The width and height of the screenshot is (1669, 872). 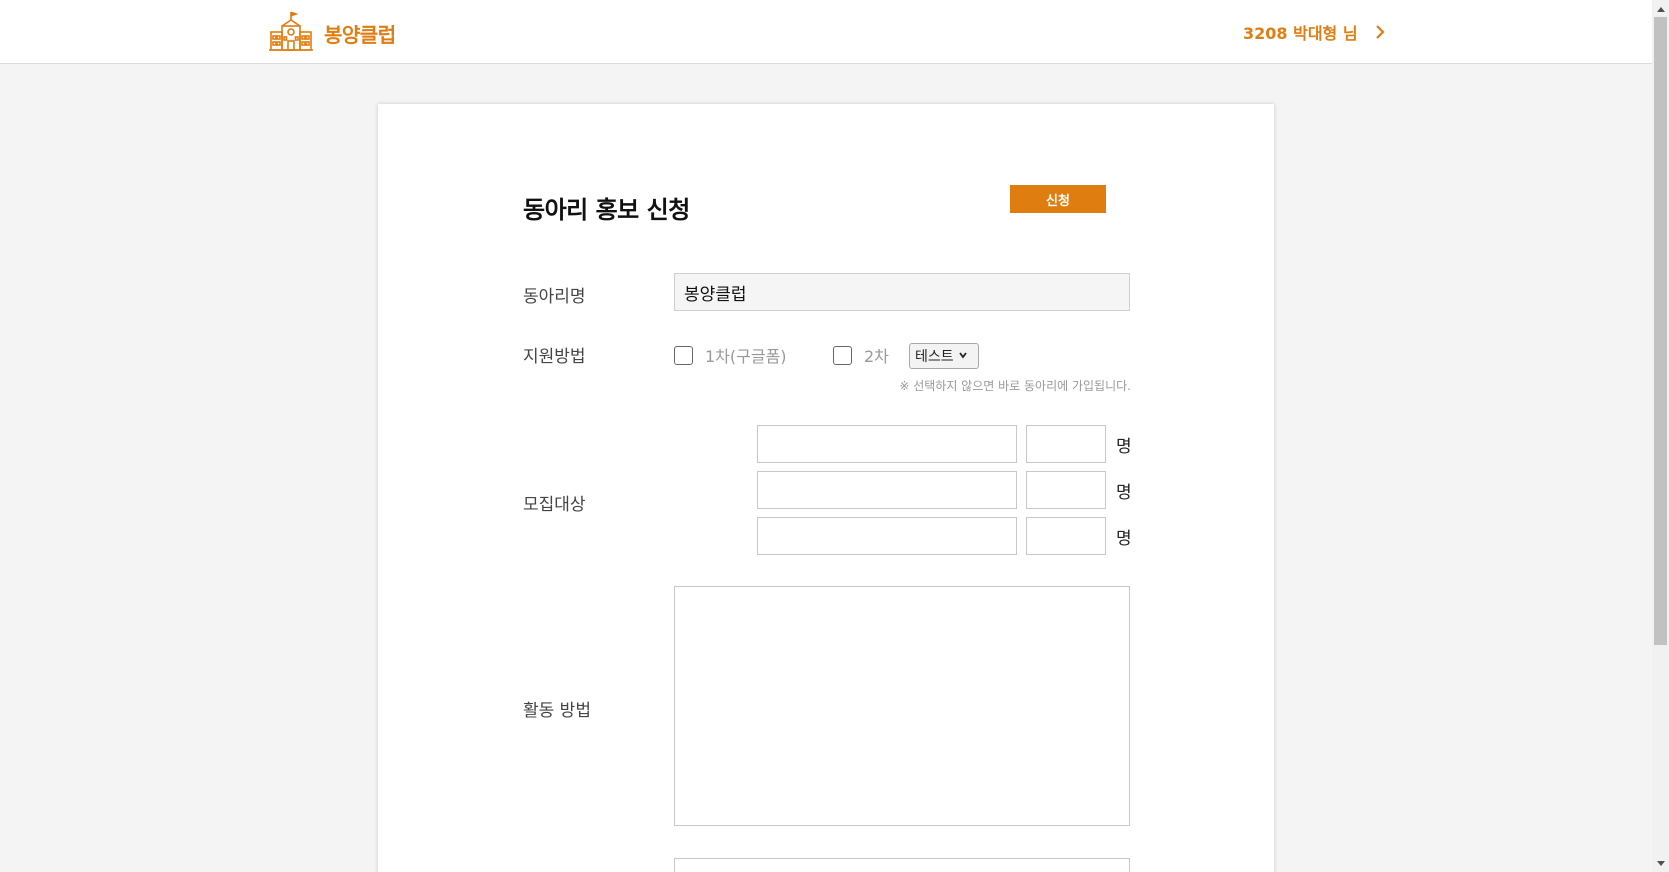 What do you see at coordinates (1380, 32) in the screenshot?
I see `chevron-right-icon` at bounding box center [1380, 32].